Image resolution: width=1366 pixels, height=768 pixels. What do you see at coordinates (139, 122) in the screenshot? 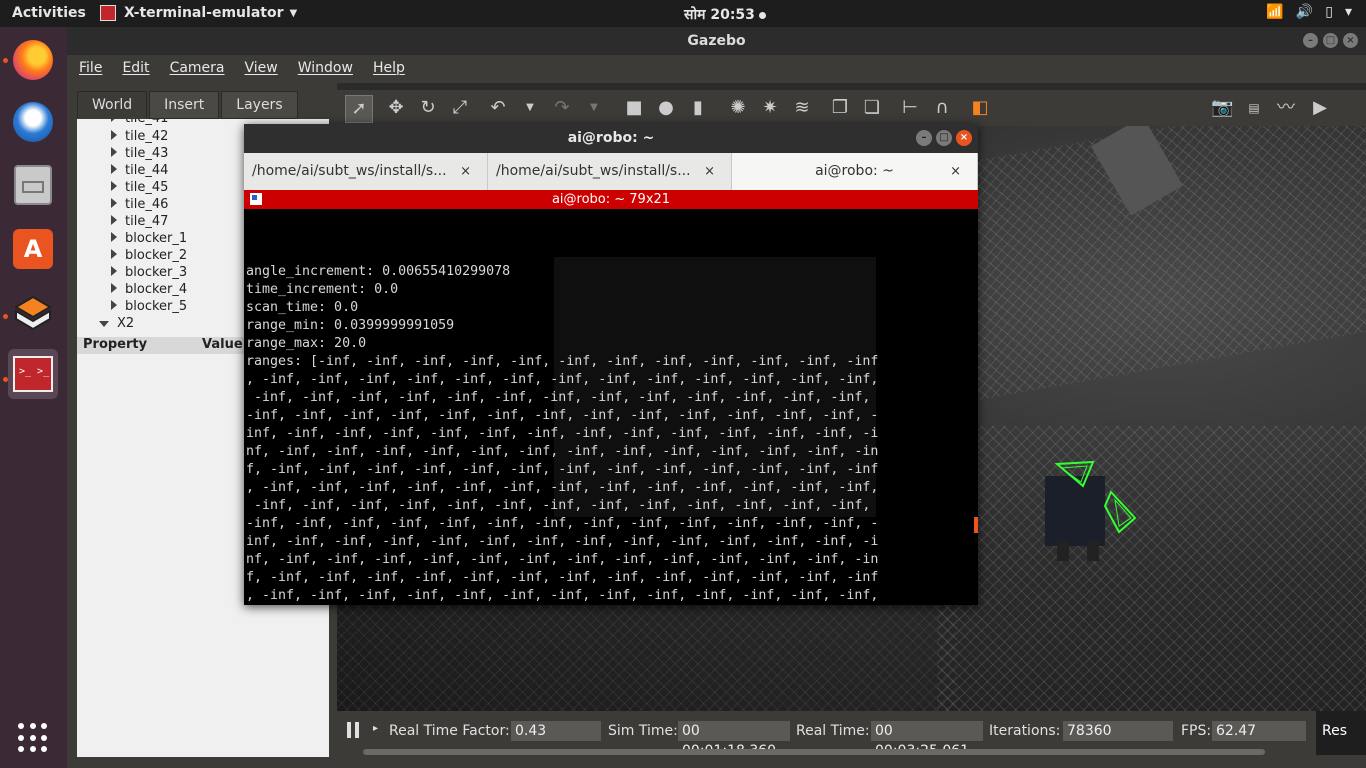
I see `tree-item: tile_41` at bounding box center [139, 122].